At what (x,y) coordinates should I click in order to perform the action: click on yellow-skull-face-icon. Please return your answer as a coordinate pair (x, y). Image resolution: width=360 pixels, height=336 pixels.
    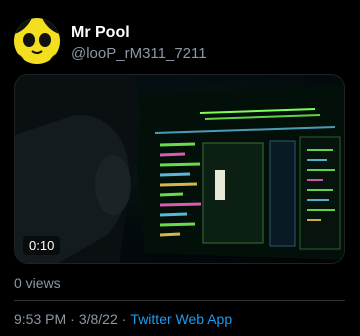
    Looking at the image, I should click on (37, 41).